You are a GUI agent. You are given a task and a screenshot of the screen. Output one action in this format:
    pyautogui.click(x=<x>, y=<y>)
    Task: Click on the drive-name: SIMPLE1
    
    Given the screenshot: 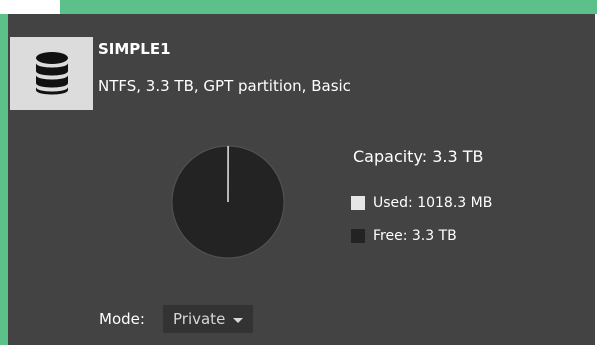 What is the action you would take?
    pyautogui.click(x=134, y=49)
    